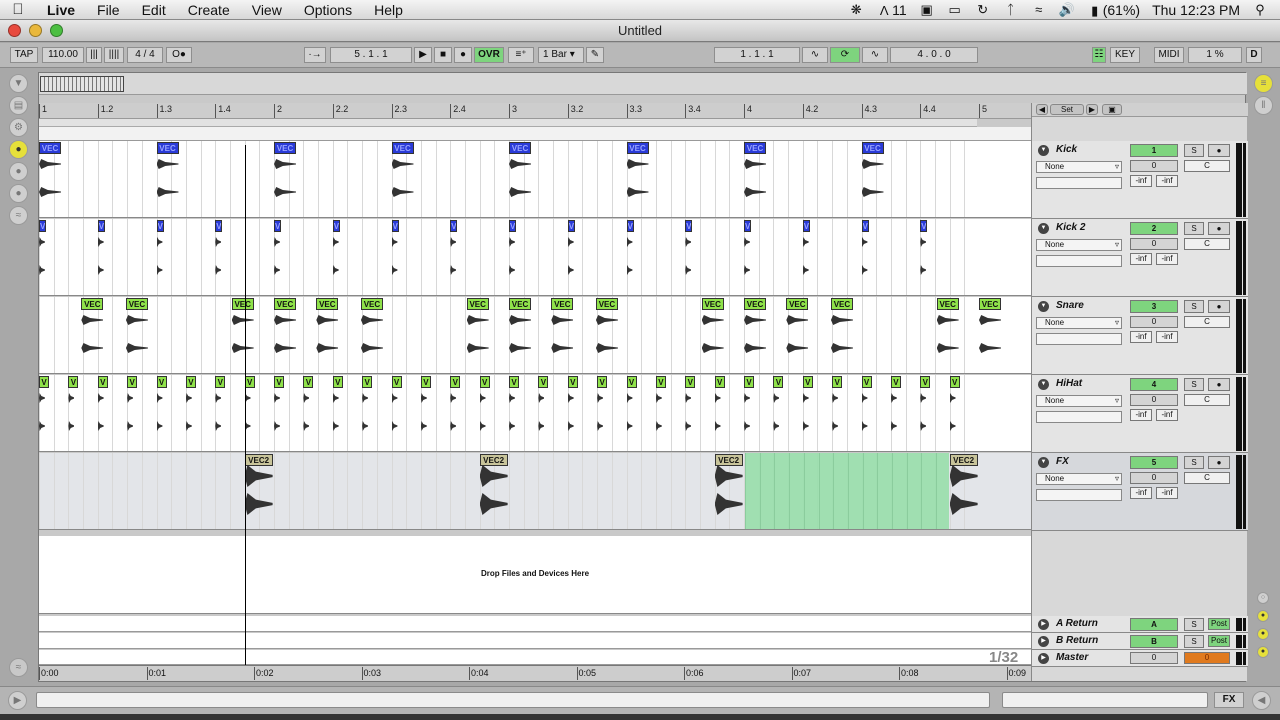 The image size is (1280, 720). I want to click on return-lane-a, so click(535, 624).